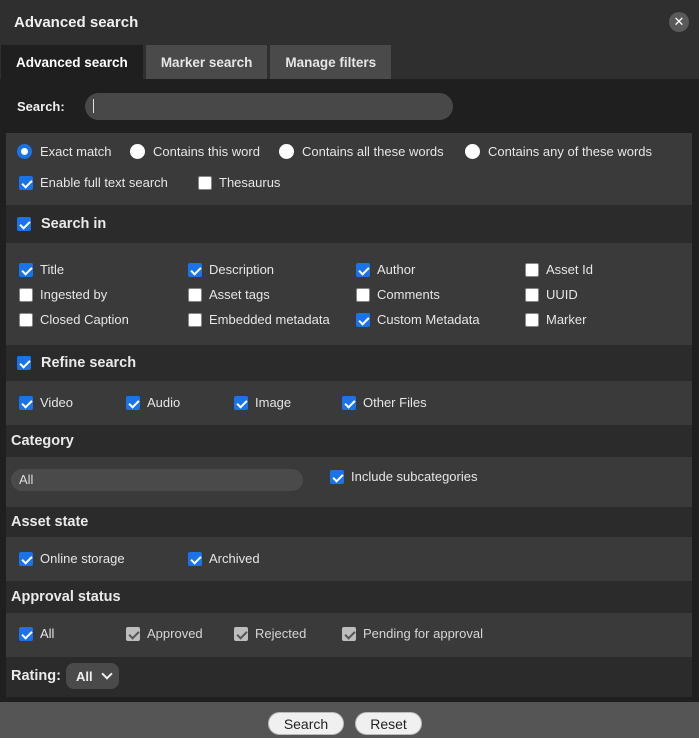 This screenshot has width=699, height=738. Describe the element at coordinates (331, 62) in the screenshot. I see `tab-manage-filters: Manage filters` at that location.